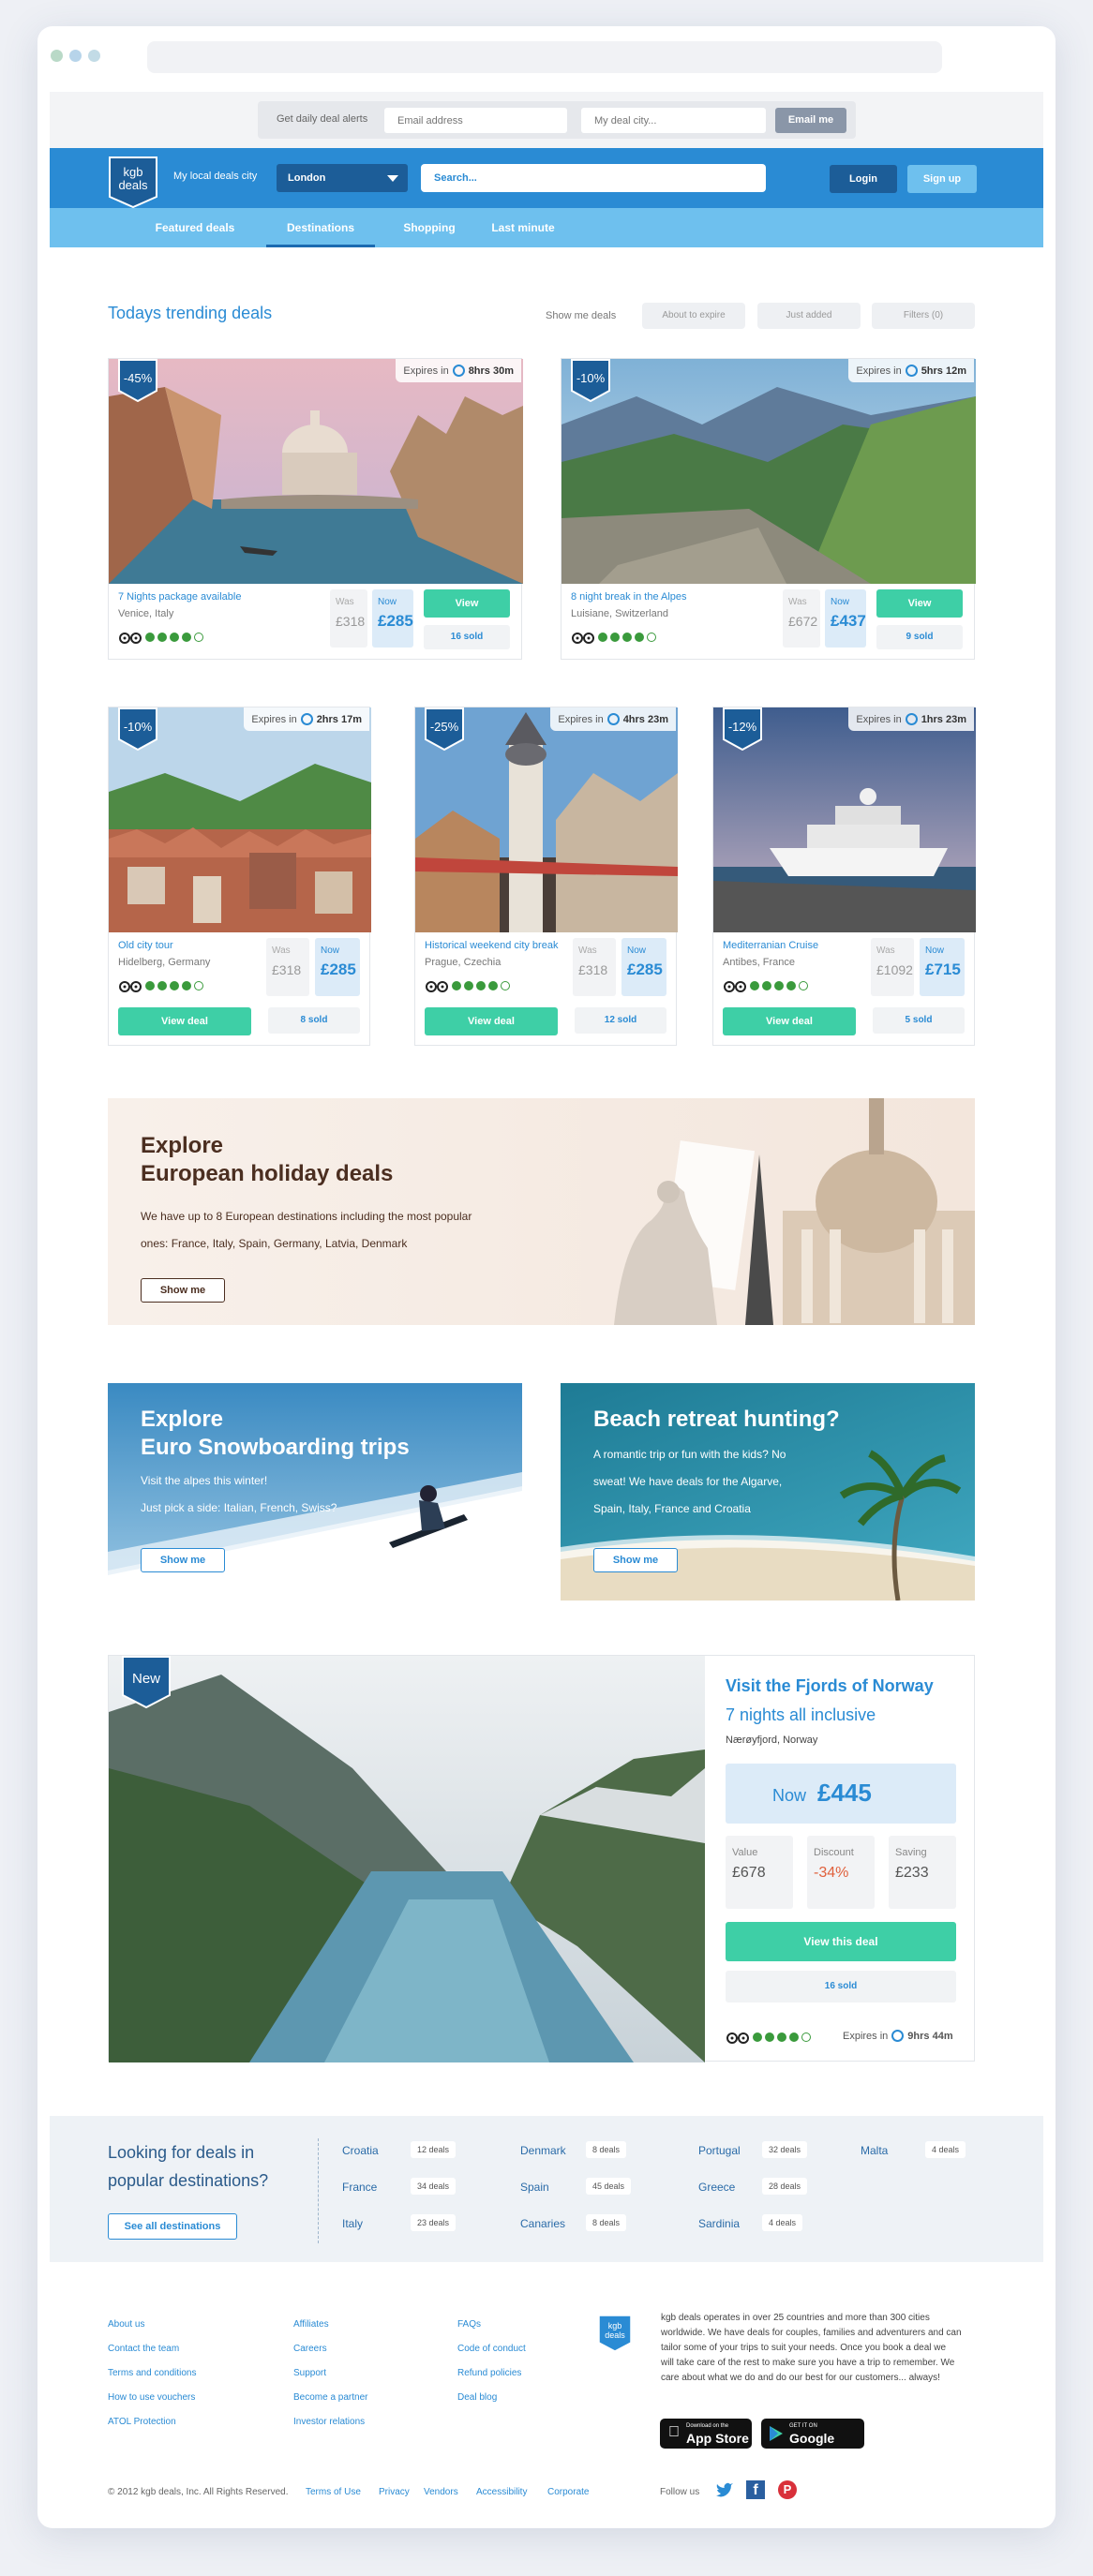  I want to click on google-play-button: GET IT ON Google Play, so click(812, 2440).